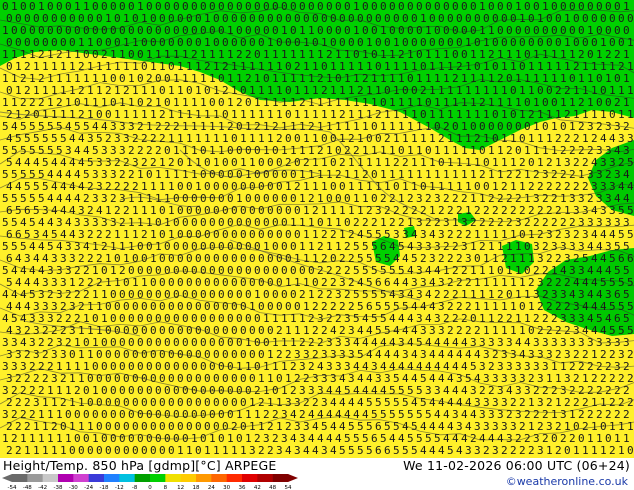 This screenshot has width=634, height=490. Describe the element at coordinates (242, 487) in the screenshot. I see `legend-tick-label: 36` at that location.